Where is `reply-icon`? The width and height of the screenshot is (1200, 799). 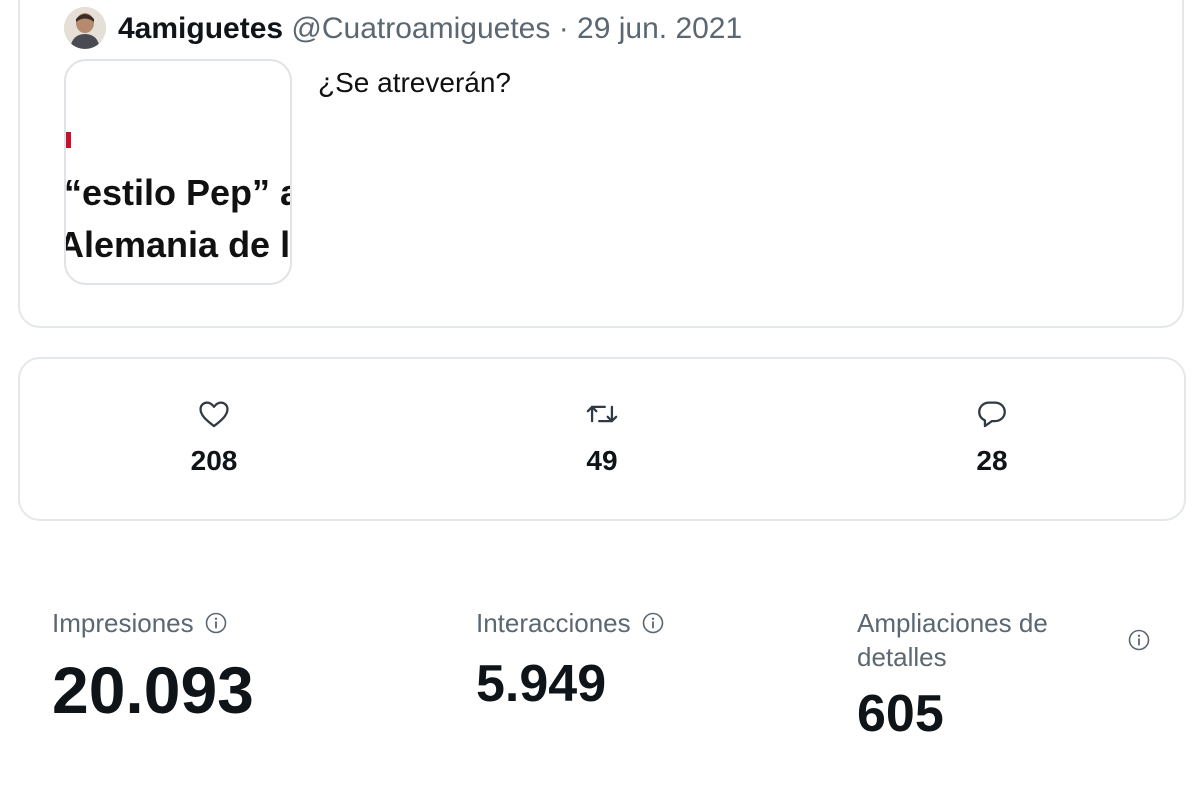 reply-icon is located at coordinates (992, 414).